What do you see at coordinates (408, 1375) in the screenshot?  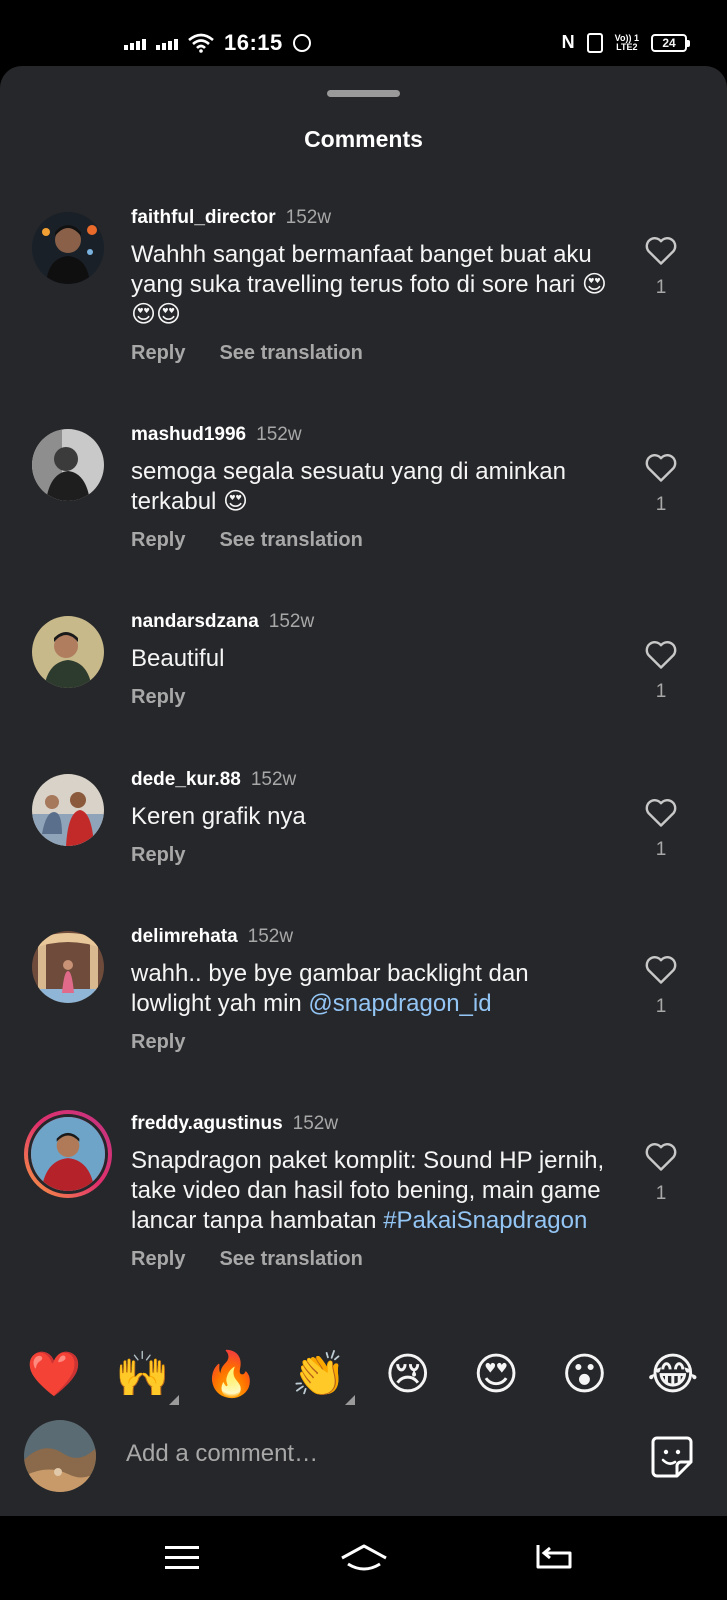 I see `emoji-crying: 😢` at bounding box center [408, 1375].